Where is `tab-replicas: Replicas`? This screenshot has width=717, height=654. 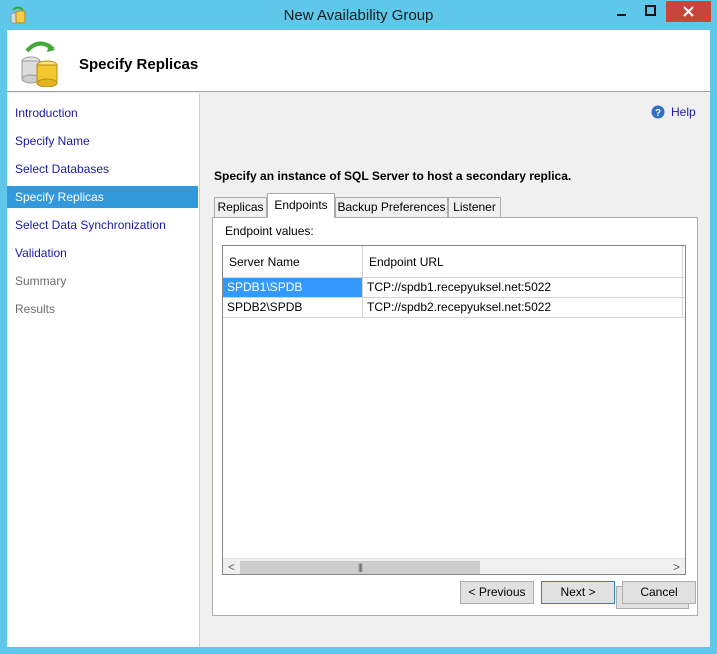 tab-replicas: Replicas is located at coordinates (240, 207).